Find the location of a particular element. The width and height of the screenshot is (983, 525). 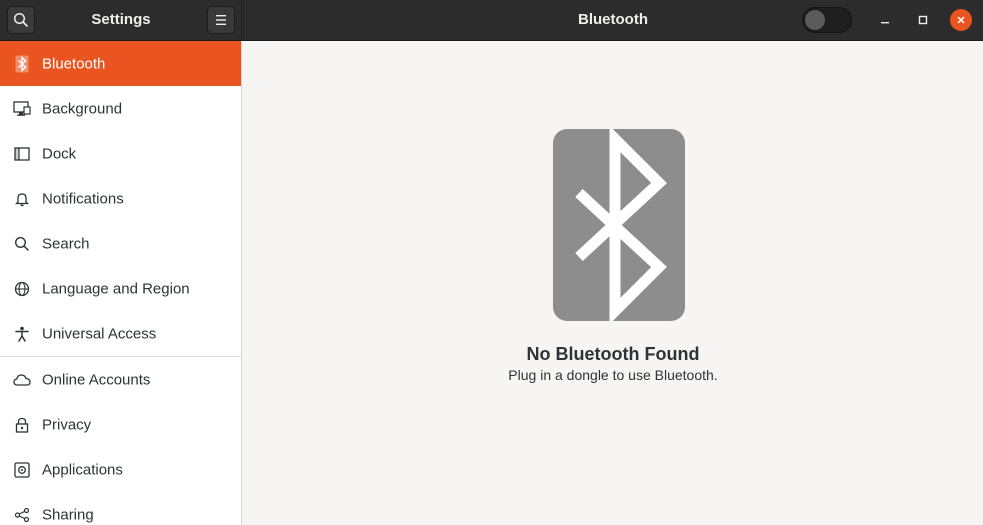

maximize-button is located at coordinates (923, 20).